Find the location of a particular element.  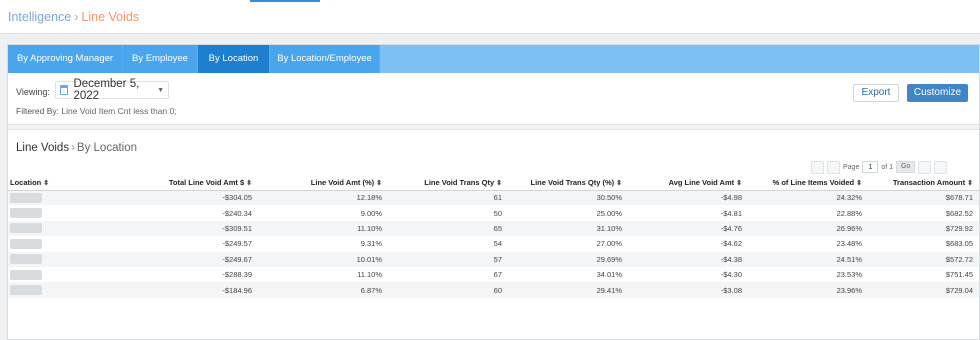

customize-button: Customize is located at coordinates (937, 93).